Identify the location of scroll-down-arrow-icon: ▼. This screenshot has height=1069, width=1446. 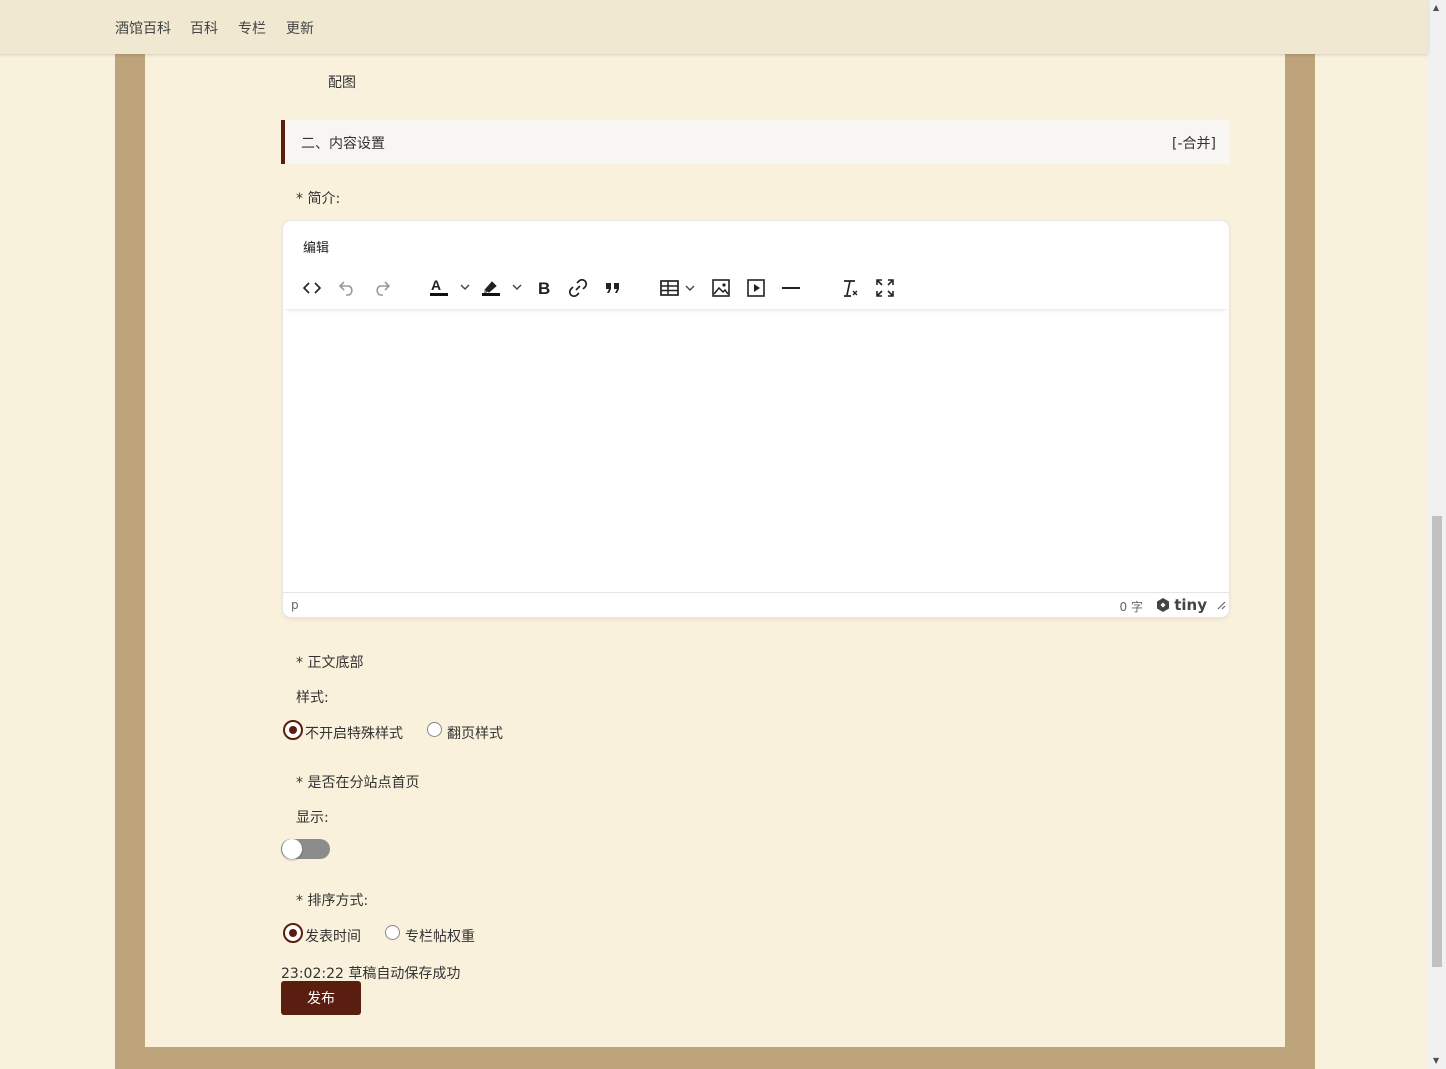
(1436, 1060).